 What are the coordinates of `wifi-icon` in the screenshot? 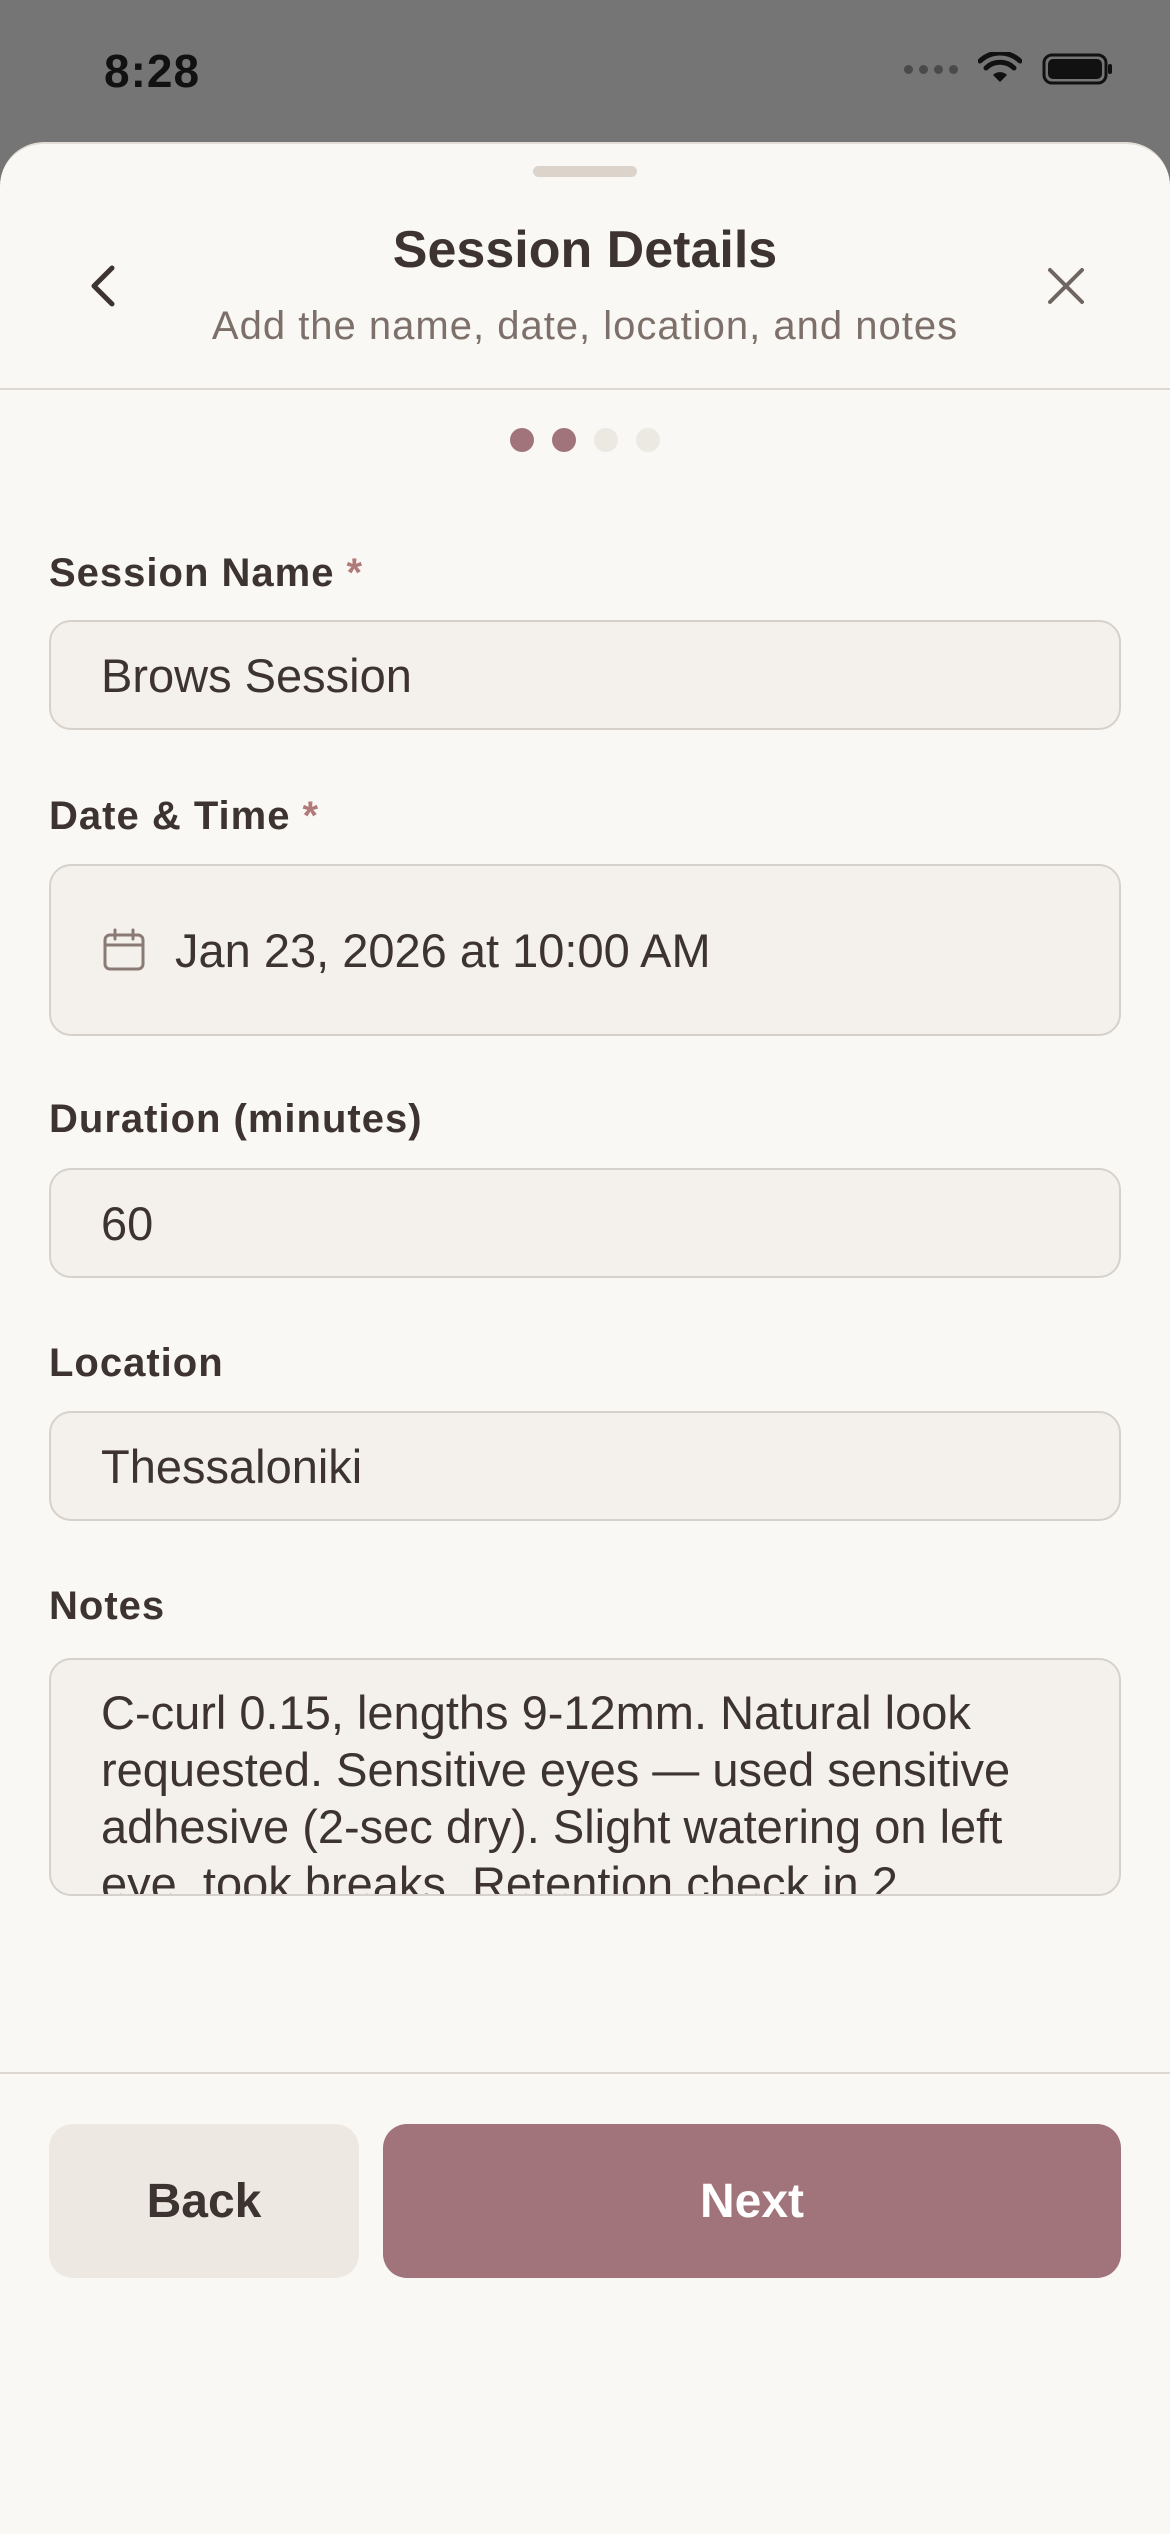 It's located at (1000, 67).